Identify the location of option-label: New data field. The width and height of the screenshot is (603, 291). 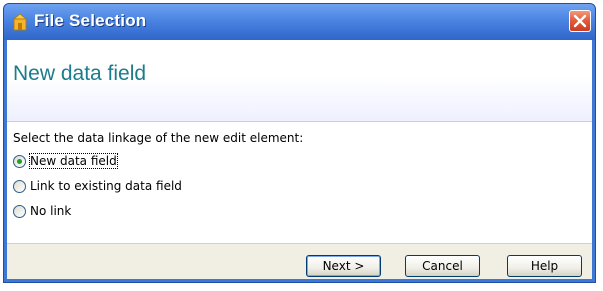
(73, 161).